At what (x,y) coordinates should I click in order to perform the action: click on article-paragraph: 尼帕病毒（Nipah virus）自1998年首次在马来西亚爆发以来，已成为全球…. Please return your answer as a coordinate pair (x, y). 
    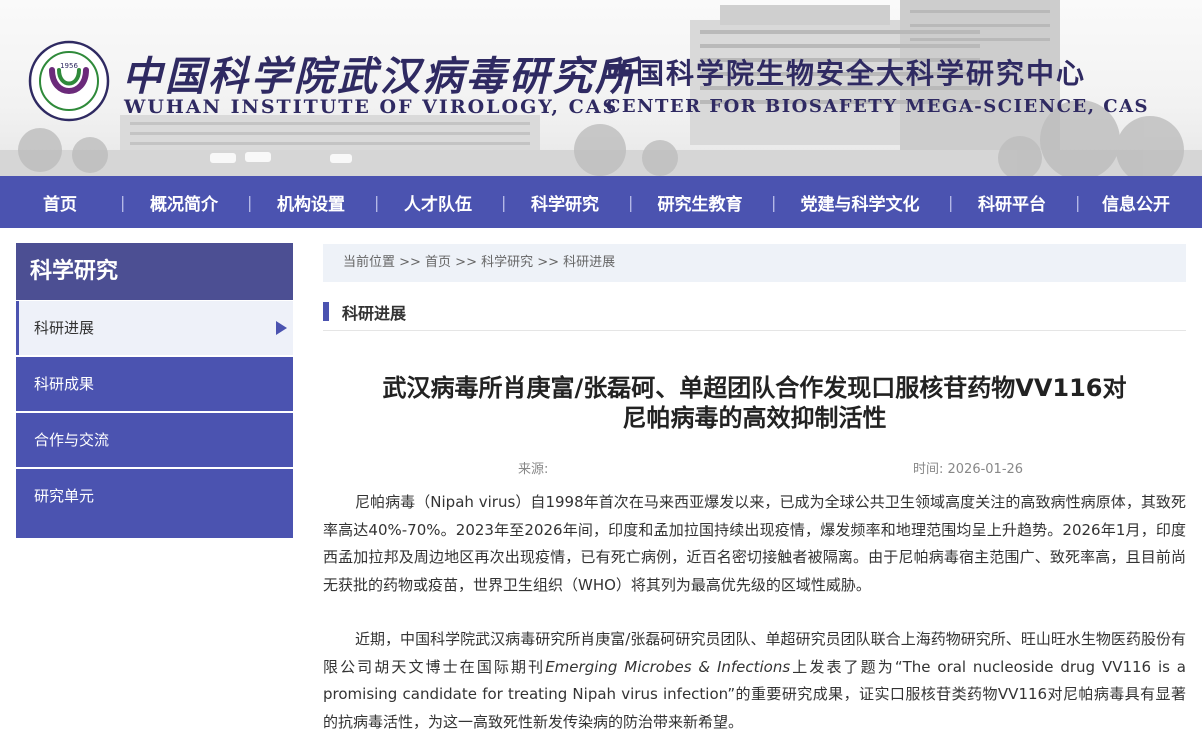
    Looking at the image, I should click on (754, 543).